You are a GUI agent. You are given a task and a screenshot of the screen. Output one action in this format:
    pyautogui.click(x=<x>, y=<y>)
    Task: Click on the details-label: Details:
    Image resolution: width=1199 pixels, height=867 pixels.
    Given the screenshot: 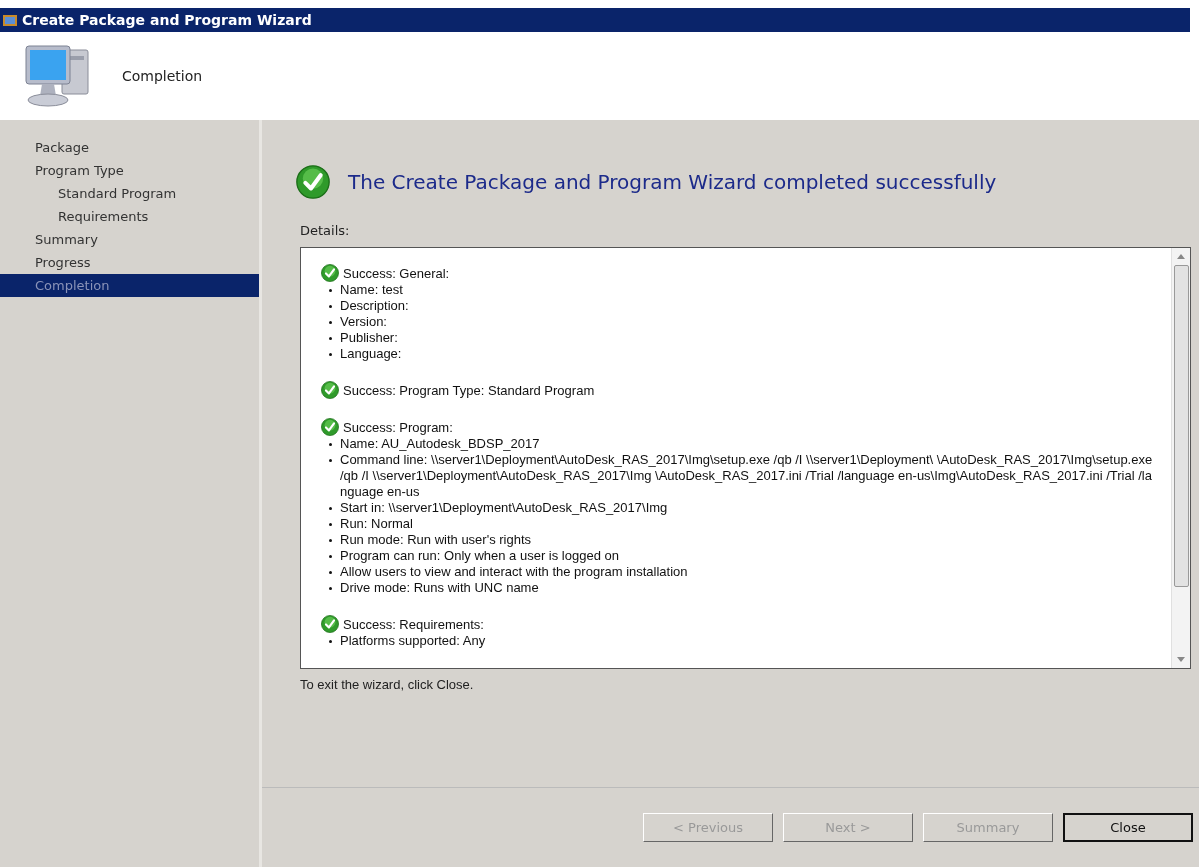 What is the action you would take?
    pyautogui.click(x=325, y=231)
    